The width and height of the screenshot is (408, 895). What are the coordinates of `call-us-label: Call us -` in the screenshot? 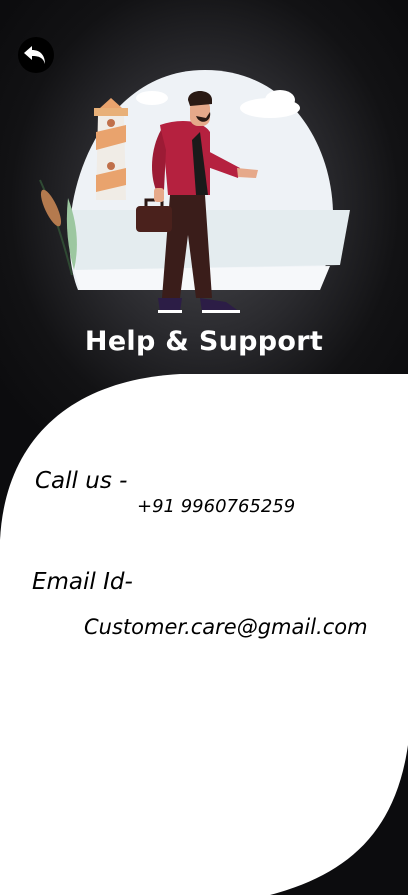 It's located at (81, 481).